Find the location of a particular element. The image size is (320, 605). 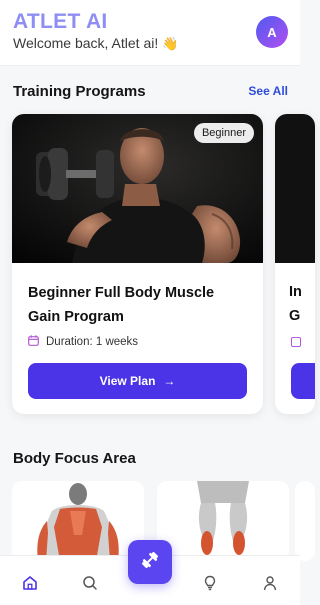

app-header: ATLET AI Welcome back, Atlet ai! 👋 A is located at coordinates (150, 33).